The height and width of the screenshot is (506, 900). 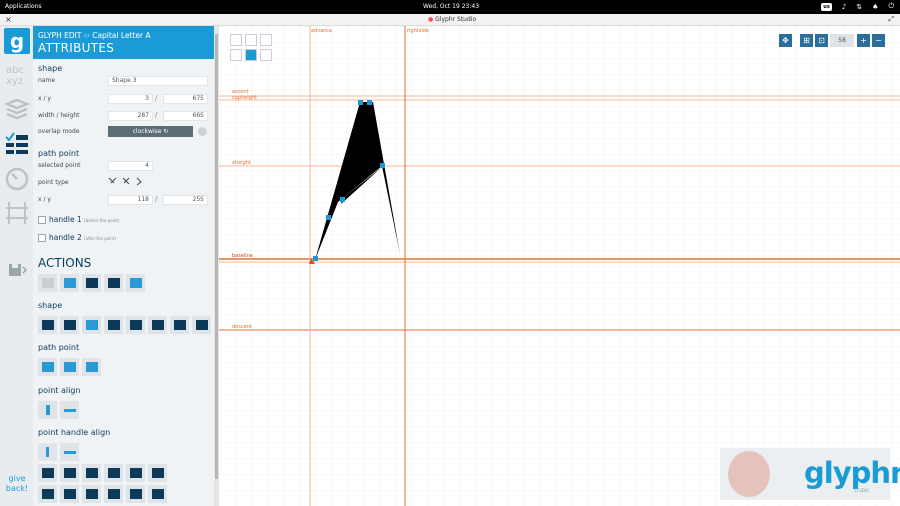 I want to click on handle-align-k-button, so click(x=135, y=494).